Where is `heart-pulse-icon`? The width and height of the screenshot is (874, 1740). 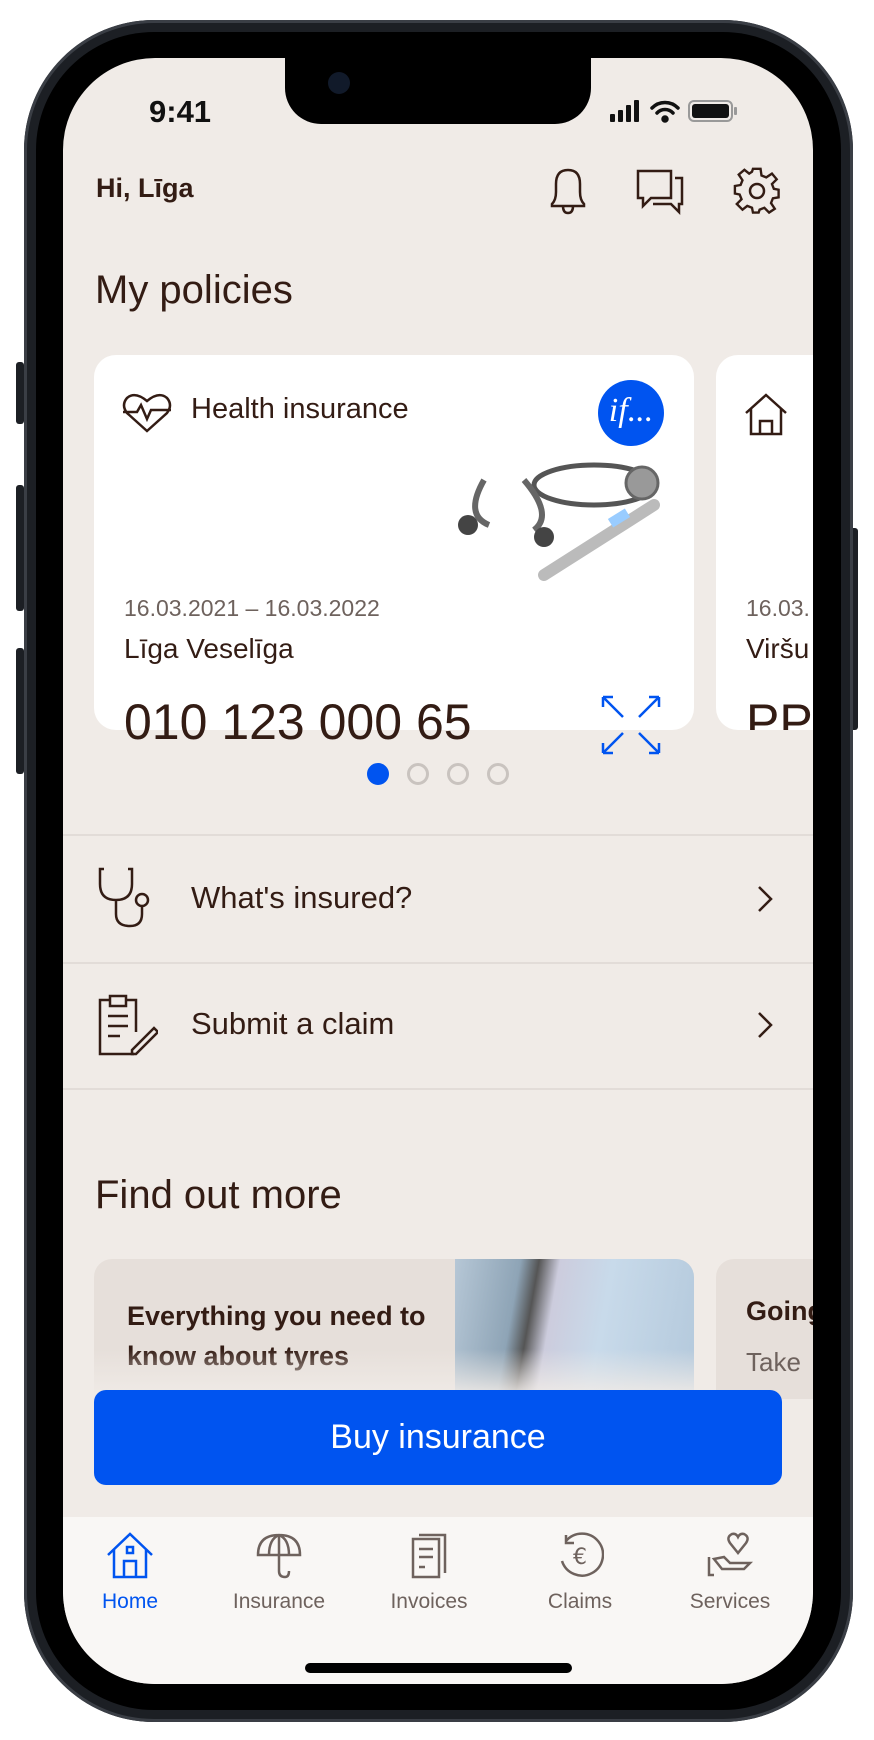
heart-pulse-icon is located at coordinates (147, 413).